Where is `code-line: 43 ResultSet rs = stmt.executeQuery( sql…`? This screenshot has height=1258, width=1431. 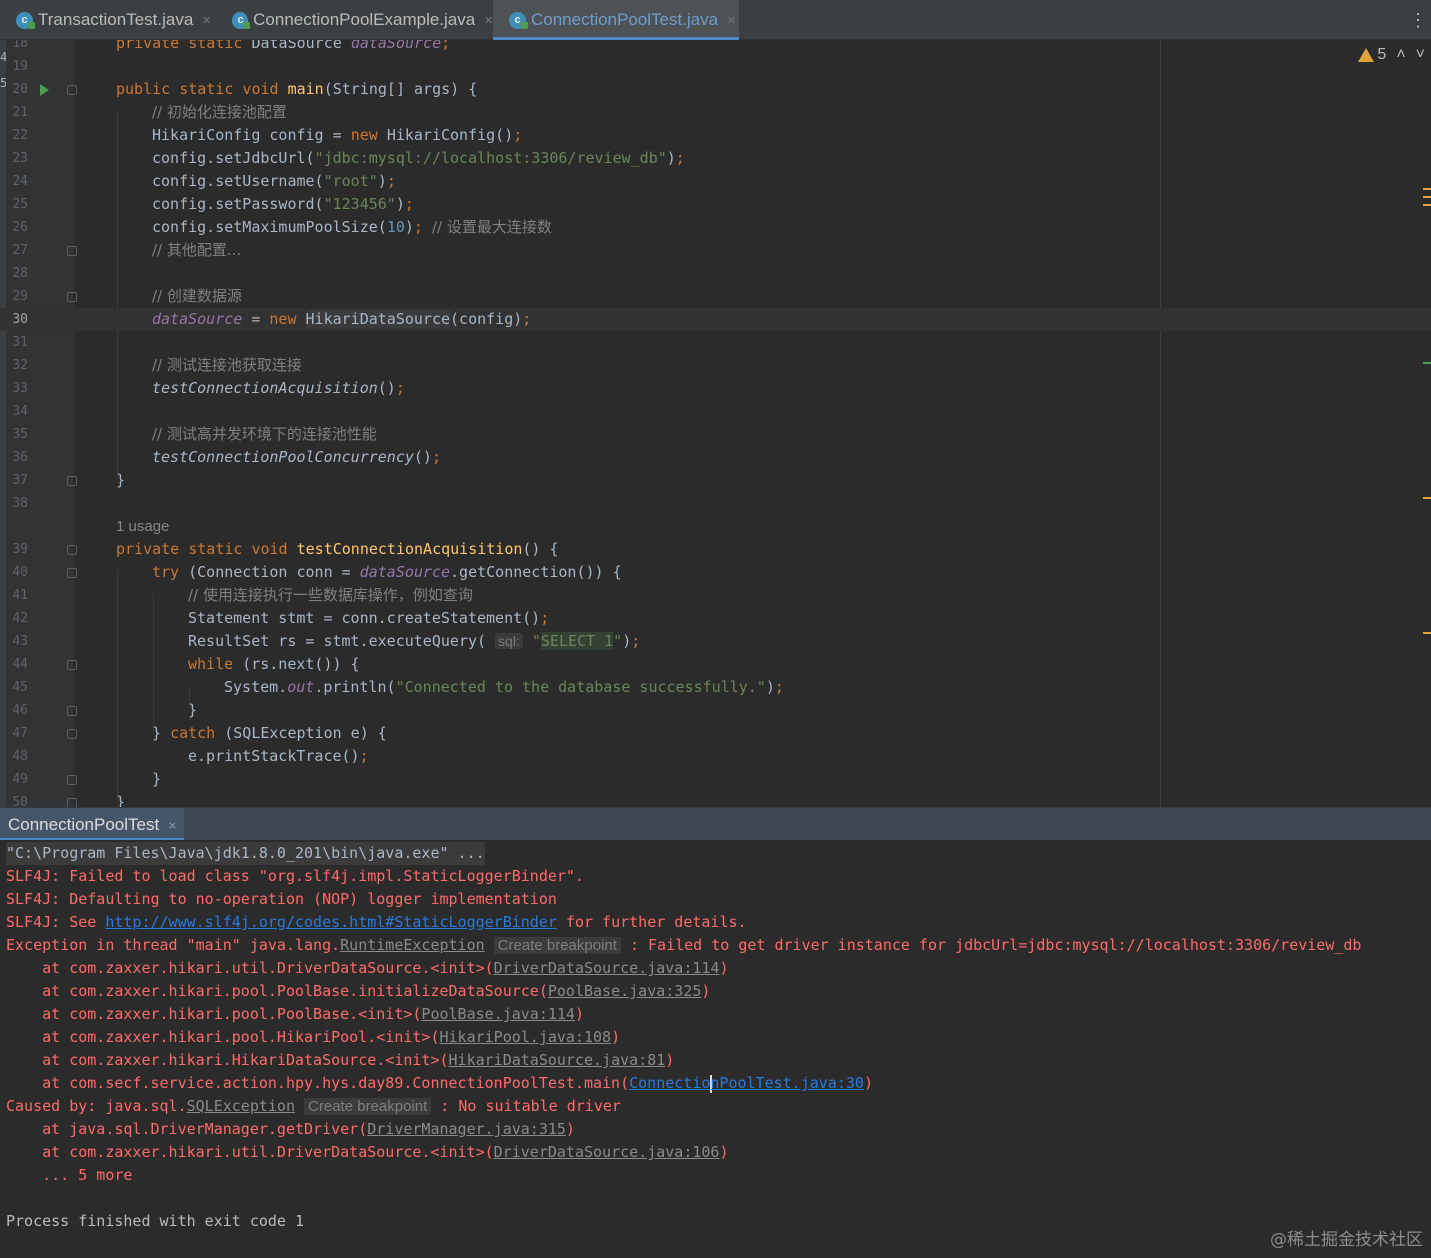 code-line: 43 ResultSet rs = stmt.executeQuery( sql… is located at coordinates (715, 641).